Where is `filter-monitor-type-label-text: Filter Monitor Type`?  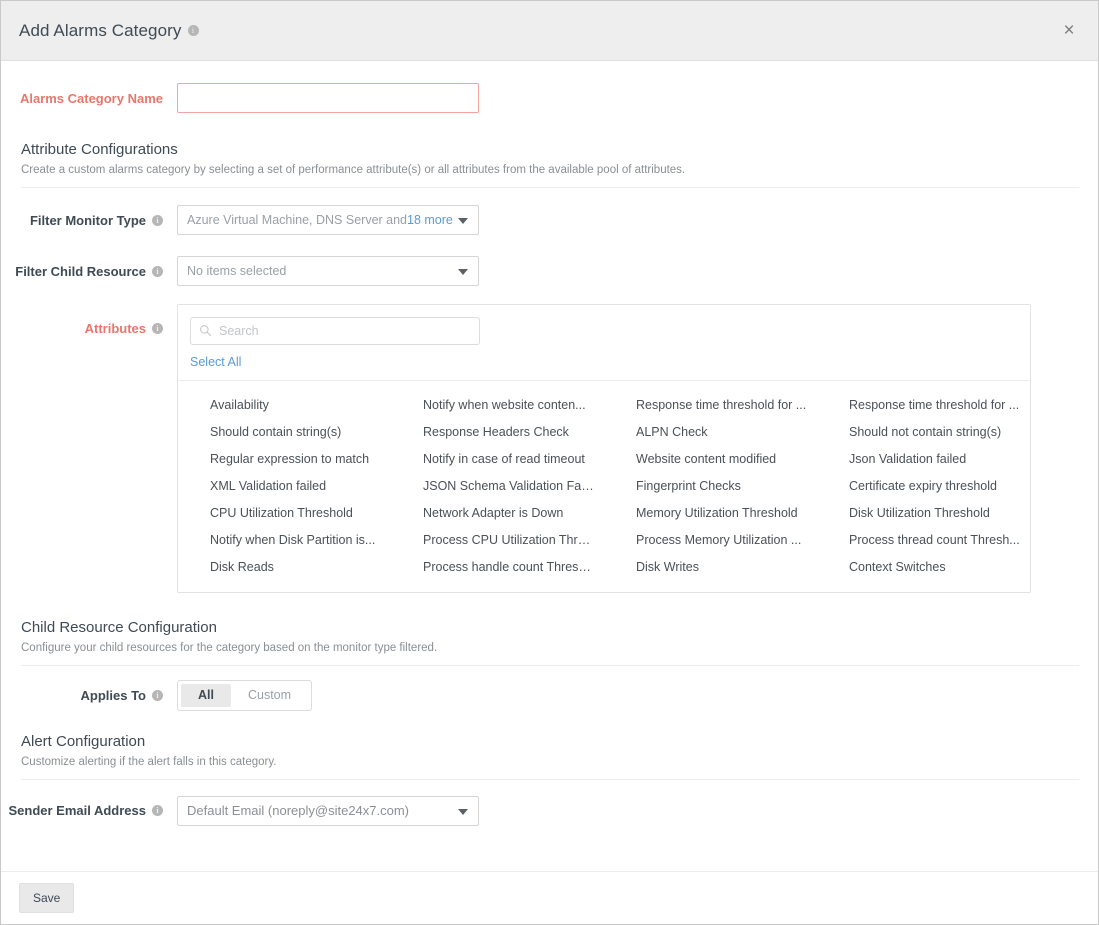
filter-monitor-type-label-text: Filter Monitor Type is located at coordinates (87, 220).